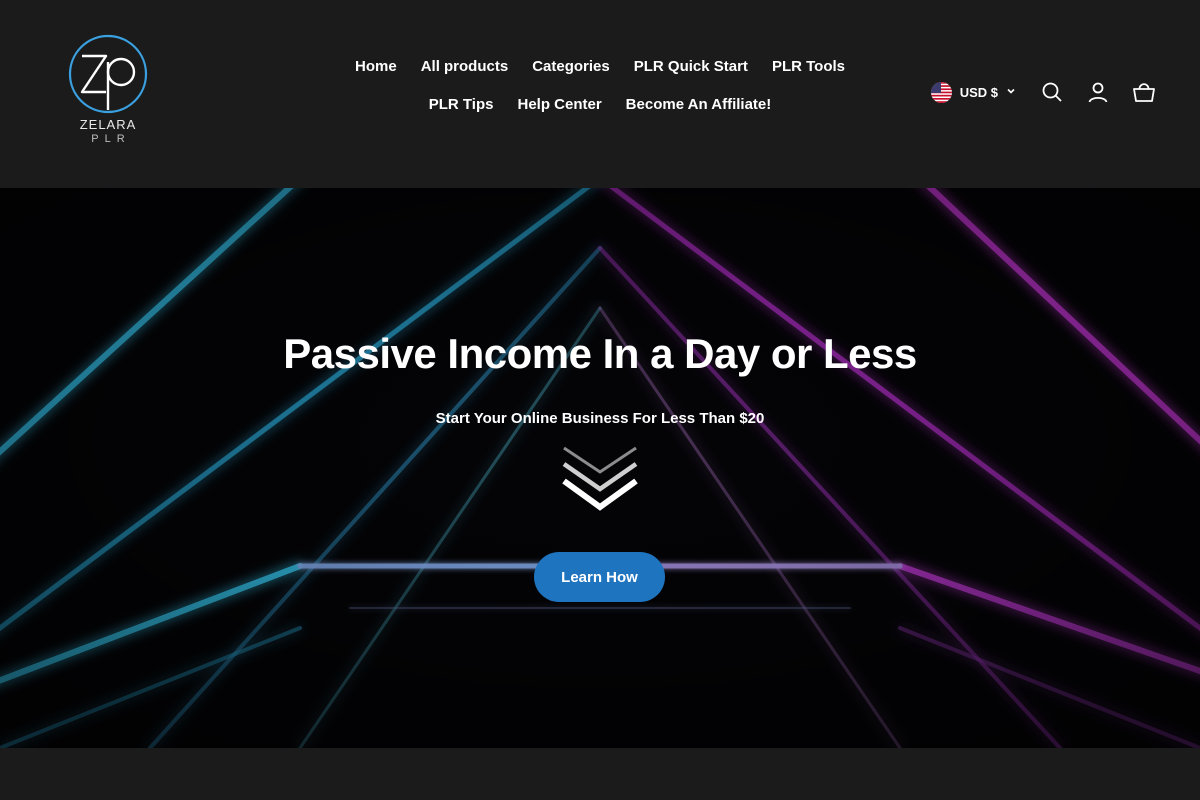 Image resolution: width=1200 pixels, height=800 pixels. What do you see at coordinates (1144, 92) in the screenshot?
I see `cart-icon` at bounding box center [1144, 92].